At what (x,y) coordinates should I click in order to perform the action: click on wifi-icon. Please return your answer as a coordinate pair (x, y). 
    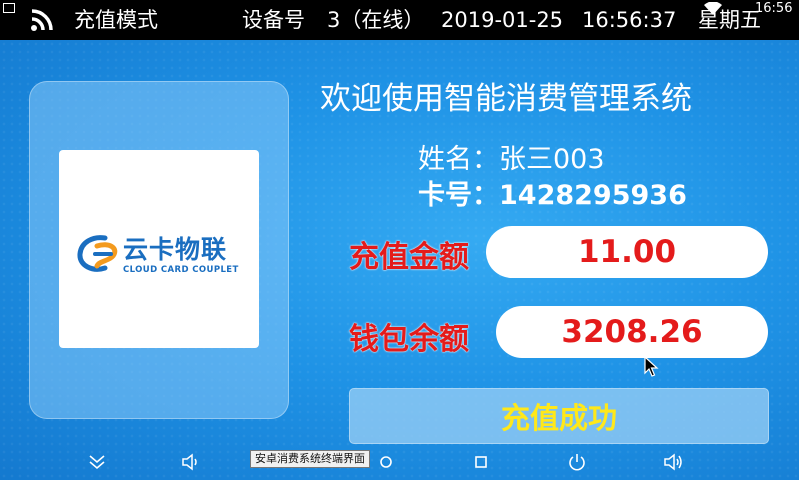
    Looking at the image, I should click on (713, 8).